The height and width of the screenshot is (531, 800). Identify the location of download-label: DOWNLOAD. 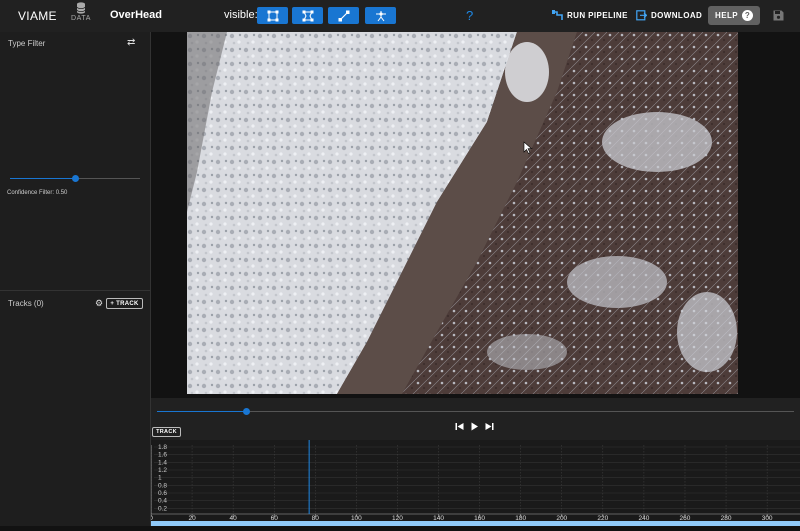
(677, 15).